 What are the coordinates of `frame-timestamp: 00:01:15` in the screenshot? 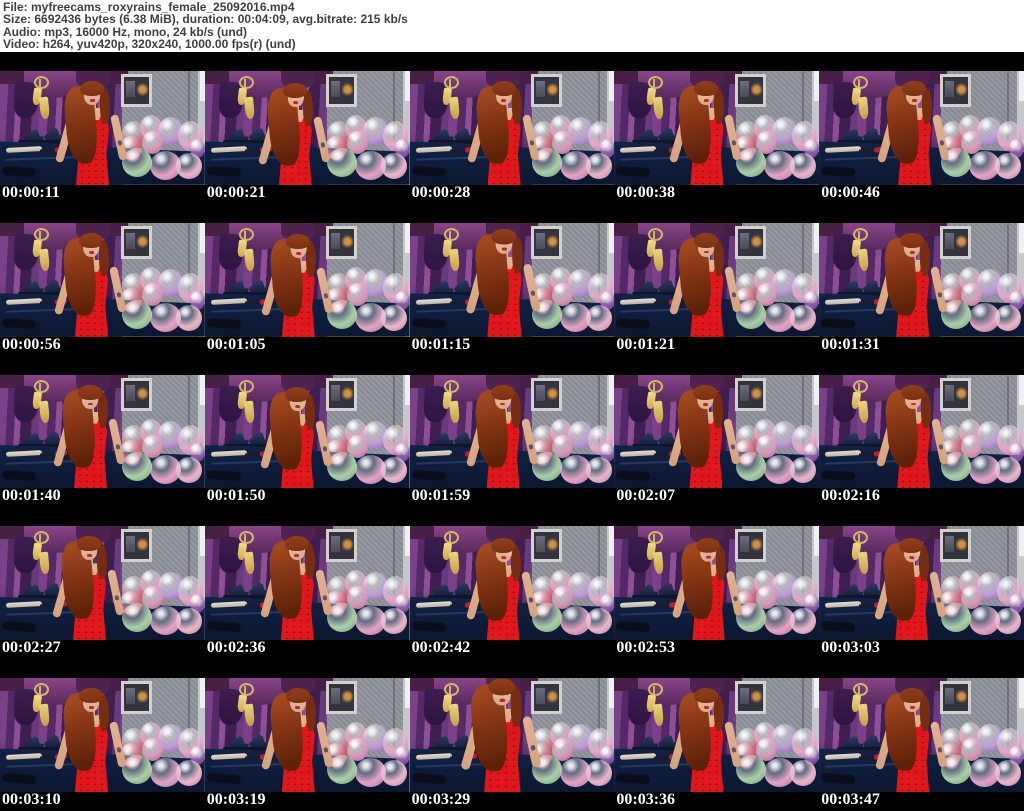 It's located at (441, 344).